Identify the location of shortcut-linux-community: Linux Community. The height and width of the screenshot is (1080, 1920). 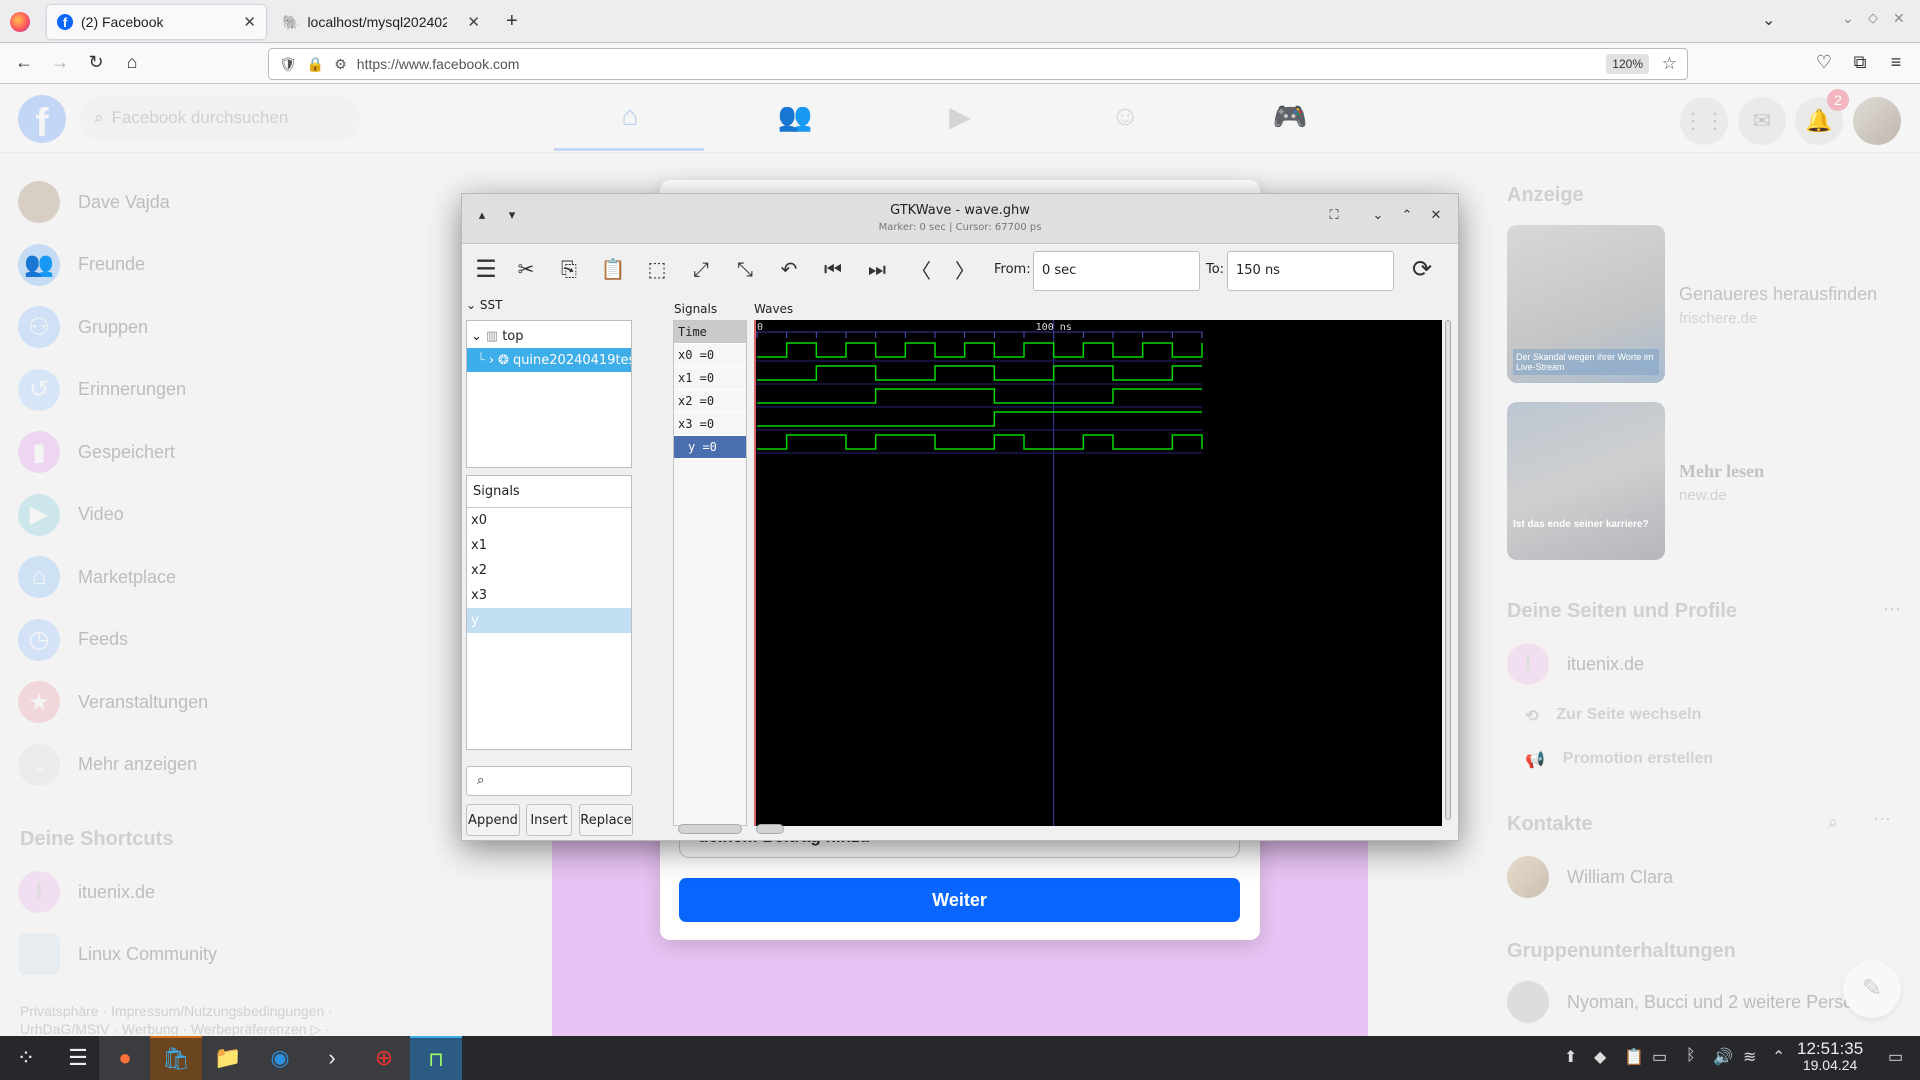
(117, 954).